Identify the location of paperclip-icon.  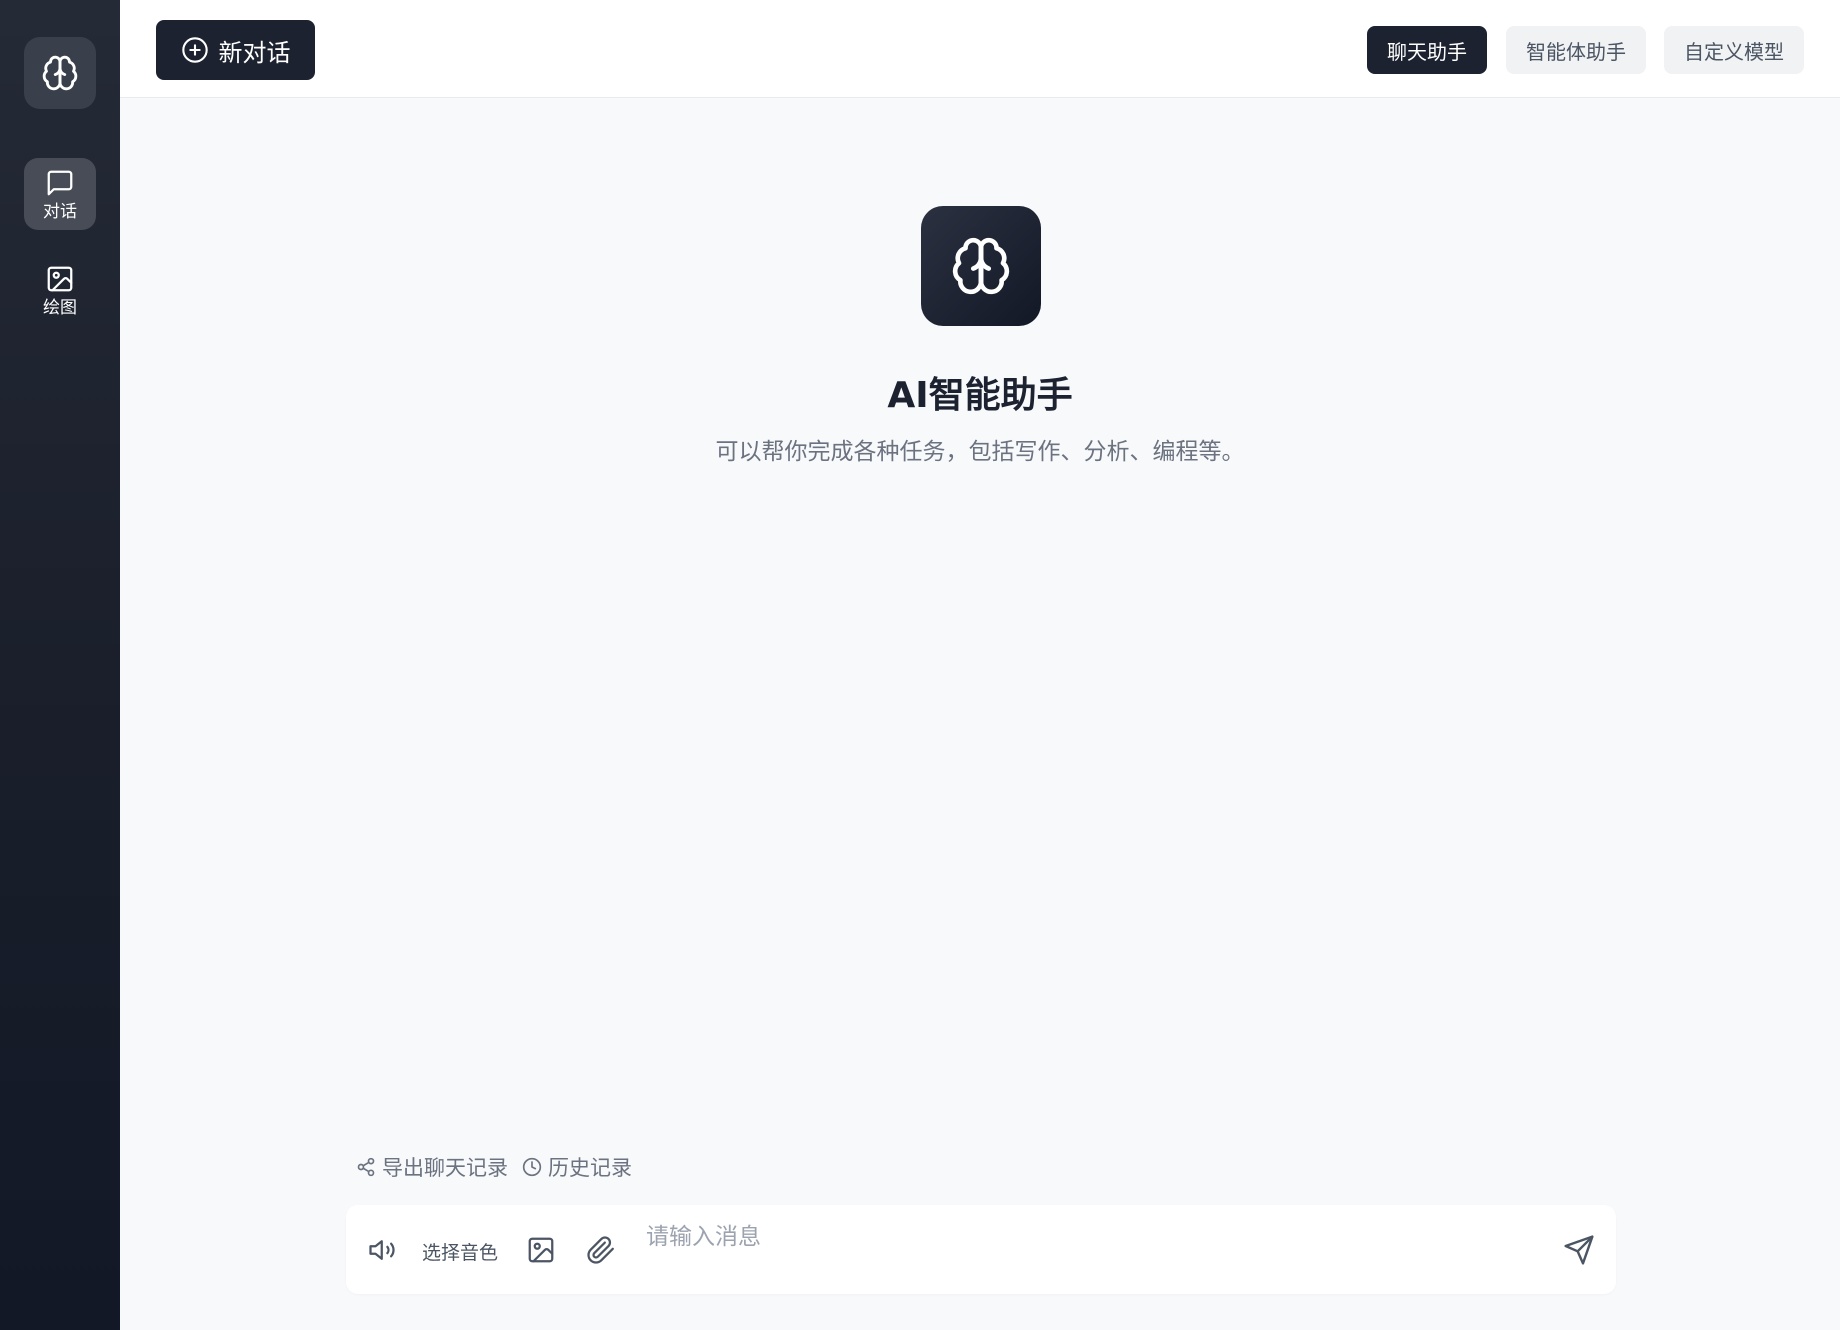
(600, 1250).